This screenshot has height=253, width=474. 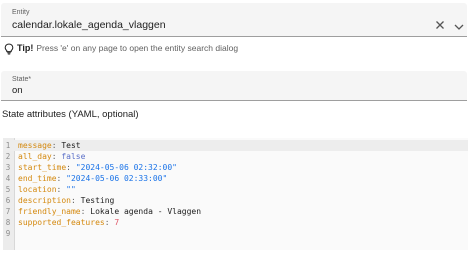 What do you see at coordinates (117, 178) in the screenshot?
I see `yaml-value: "2024-05-06 02:33:00"` at bounding box center [117, 178].